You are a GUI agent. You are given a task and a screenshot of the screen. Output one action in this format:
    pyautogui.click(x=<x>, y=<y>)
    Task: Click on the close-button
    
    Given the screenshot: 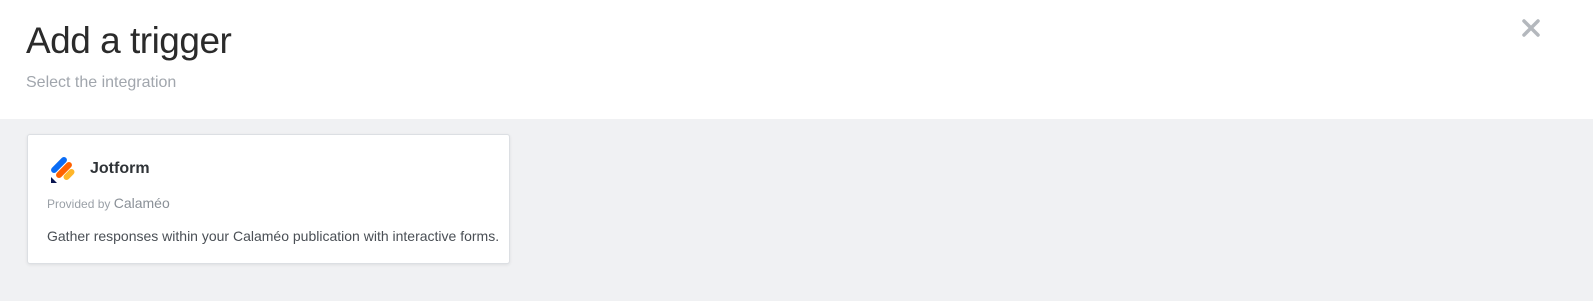 What is the action you would take?
    pyautogui.click(x=1531, y=28)
    